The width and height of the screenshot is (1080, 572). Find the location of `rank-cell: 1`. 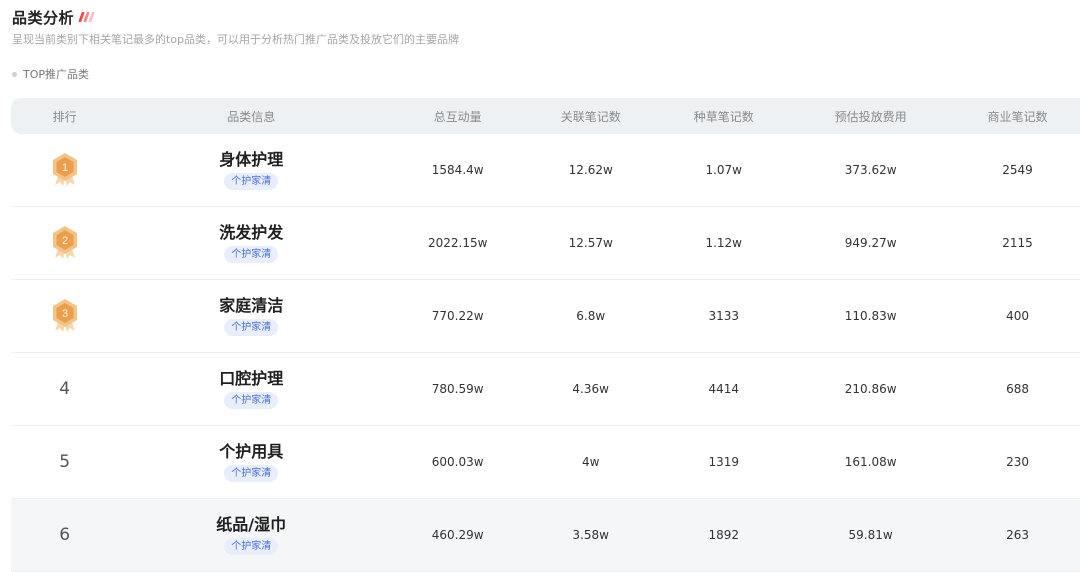

rank-cell: 1 is located at coordinates (64, 170).